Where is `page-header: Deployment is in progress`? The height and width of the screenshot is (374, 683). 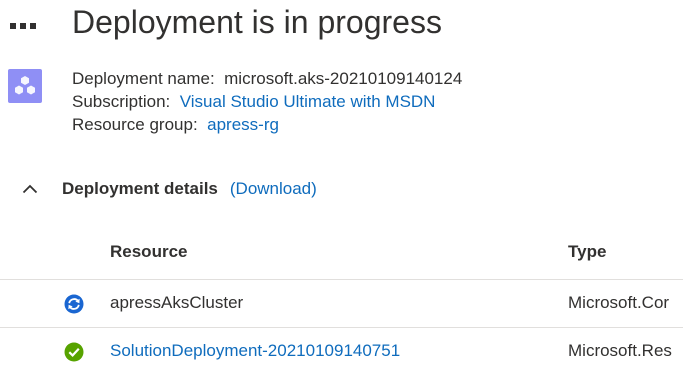 page-header: Deployment is in progress is located at coordinates (341, 23).